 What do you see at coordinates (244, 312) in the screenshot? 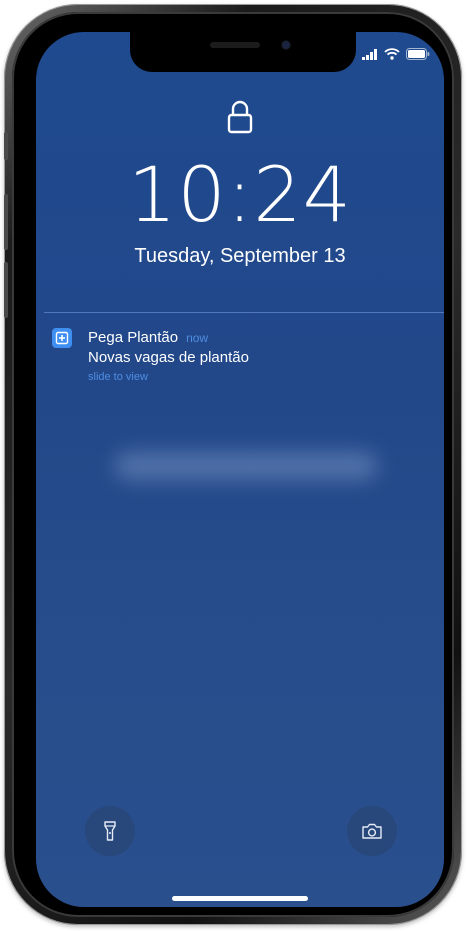
I see `notification-divider` at bounding box center [244, 312].